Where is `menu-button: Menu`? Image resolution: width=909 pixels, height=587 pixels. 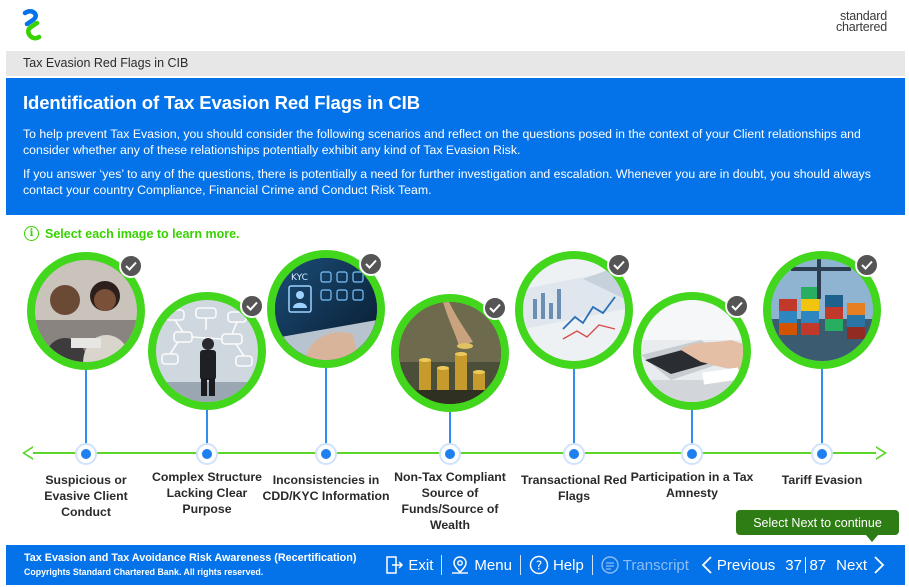
menu-button: Menu is located at coordinates (481, 565).